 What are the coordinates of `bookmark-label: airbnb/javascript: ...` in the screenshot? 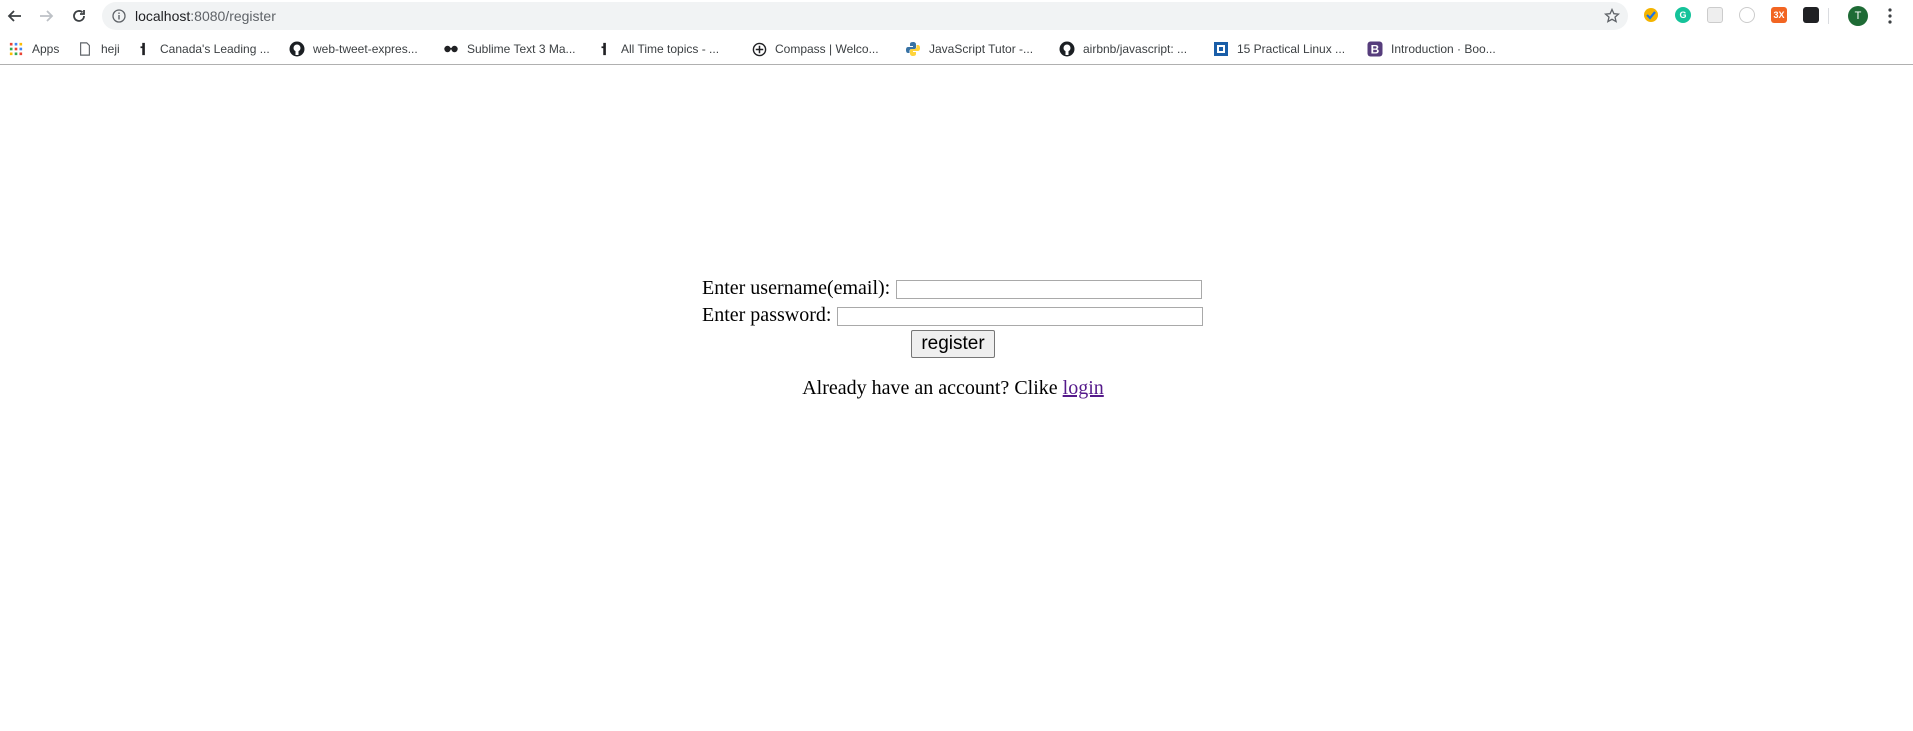 It's located at (1135, 49).